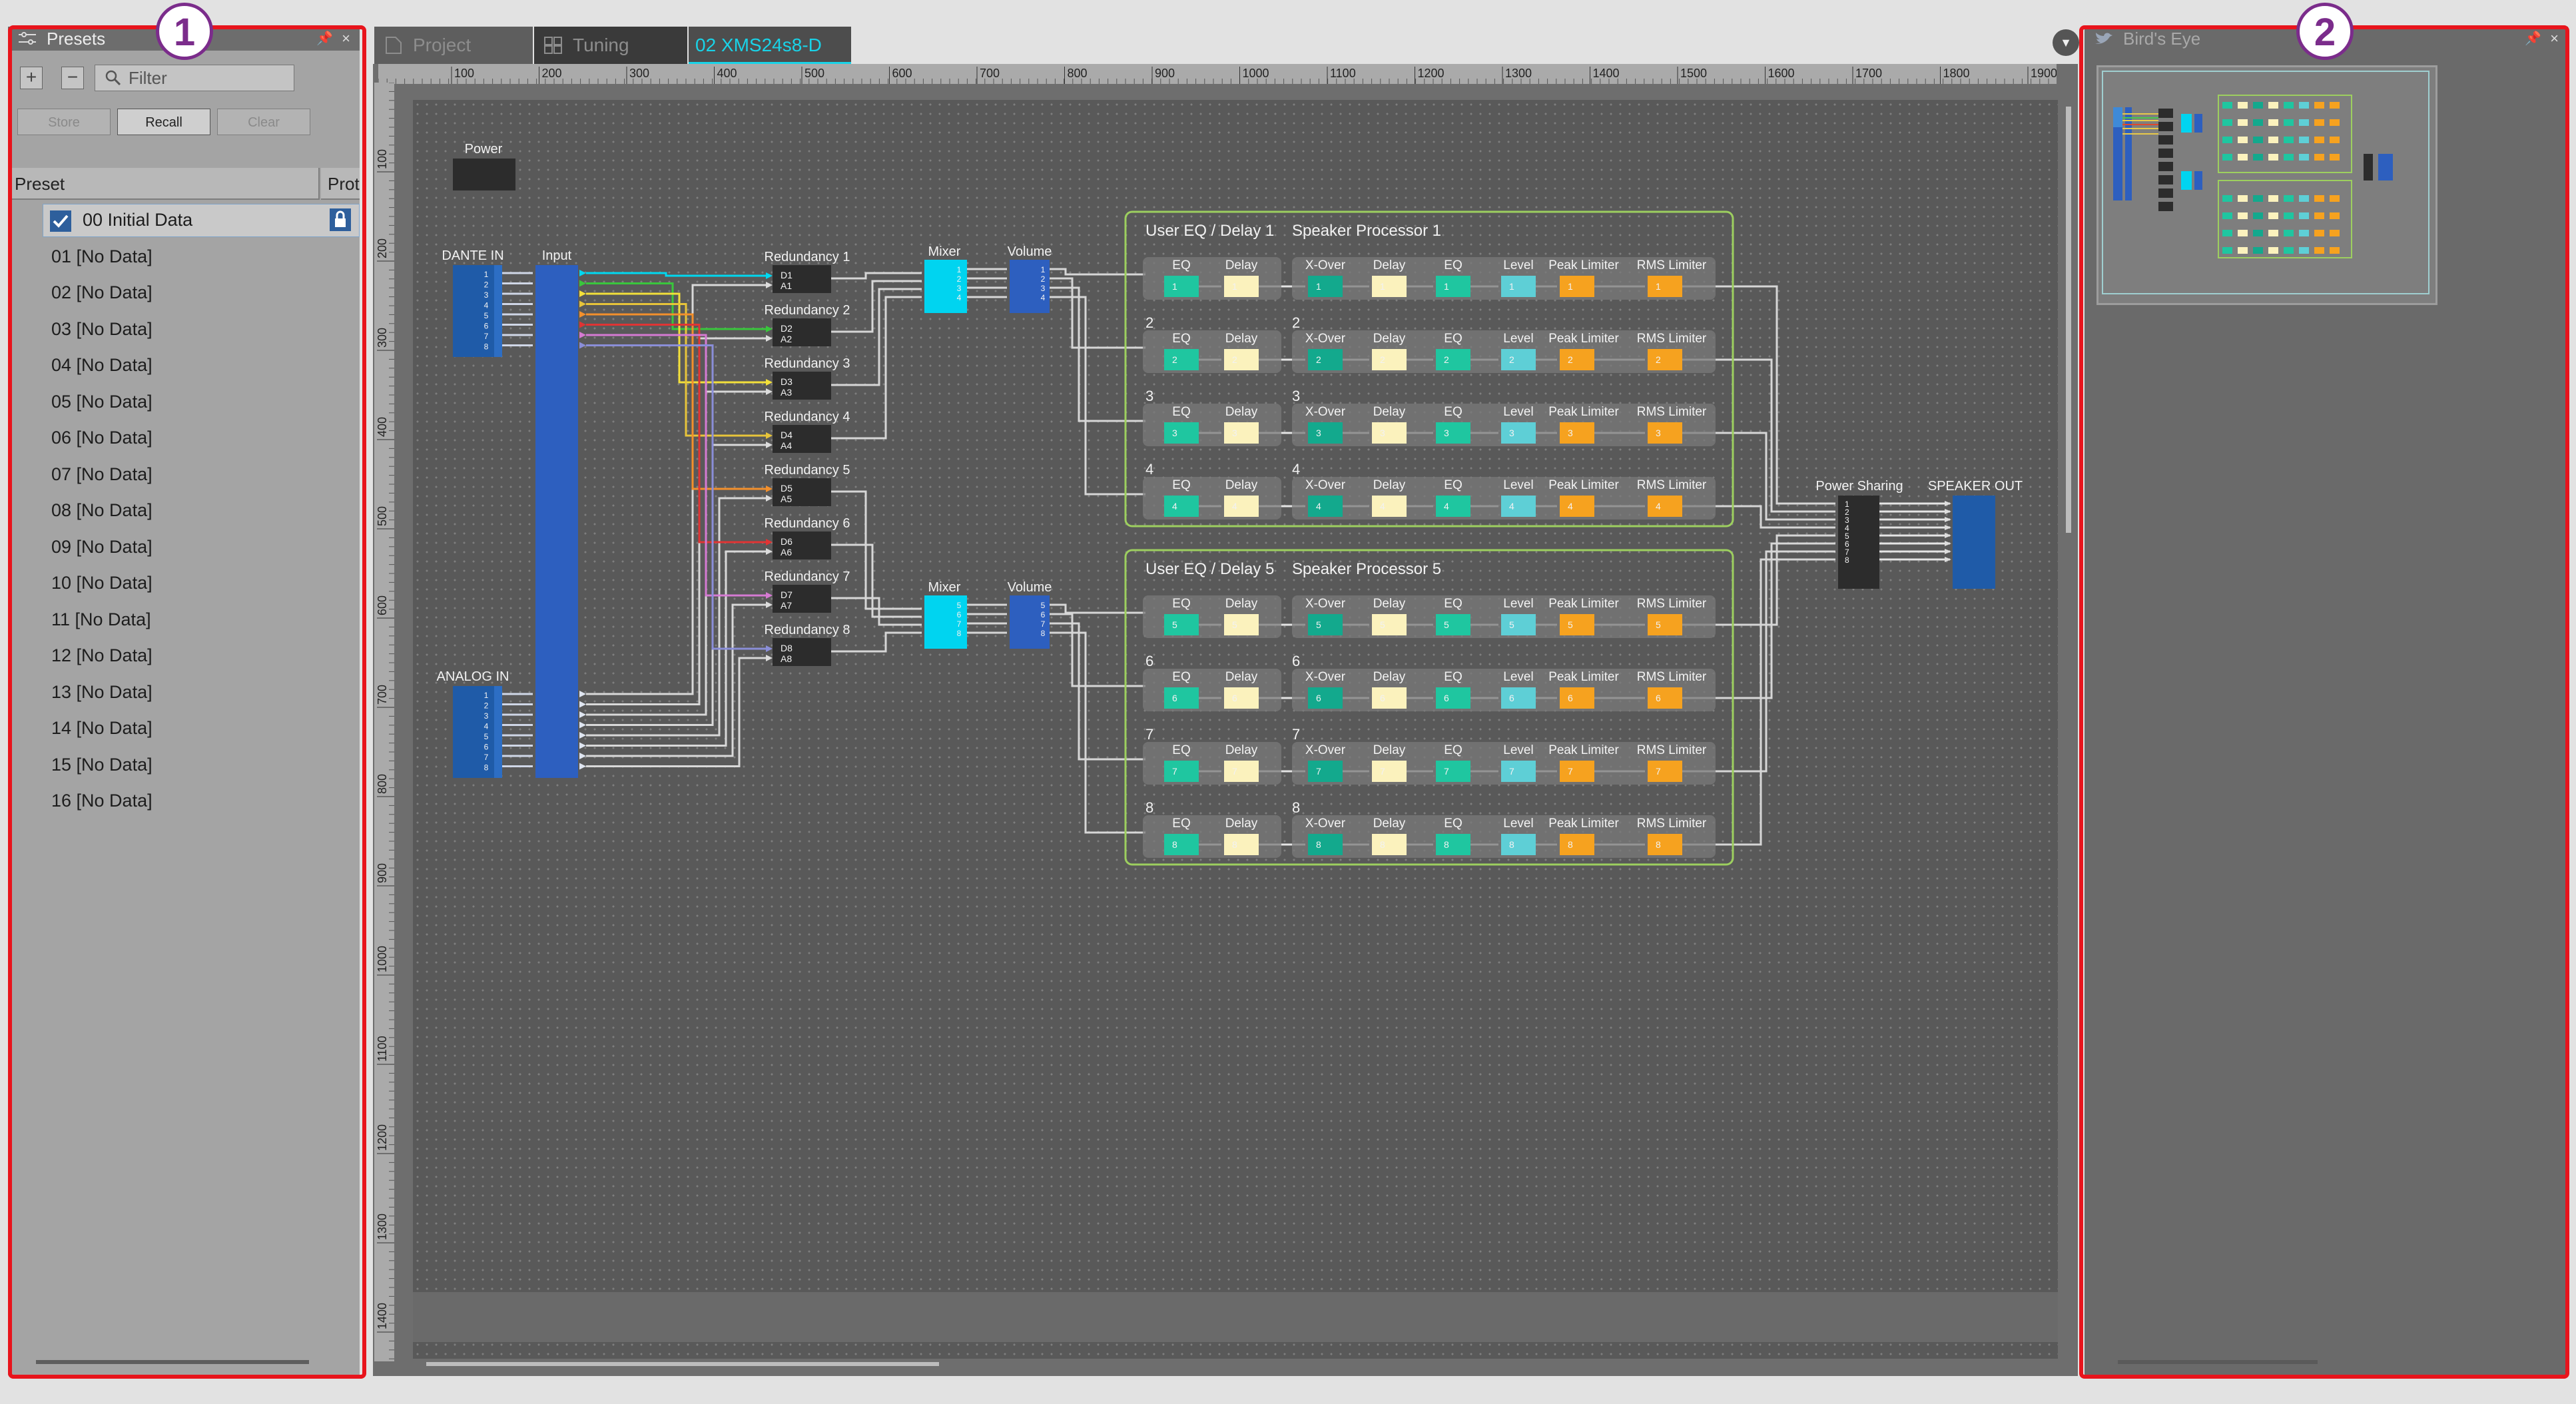  What do you see at coordinates (2533, 39) in the screenshot?
I see `pin-icon: 📌` at bounding box center [2533, 39].